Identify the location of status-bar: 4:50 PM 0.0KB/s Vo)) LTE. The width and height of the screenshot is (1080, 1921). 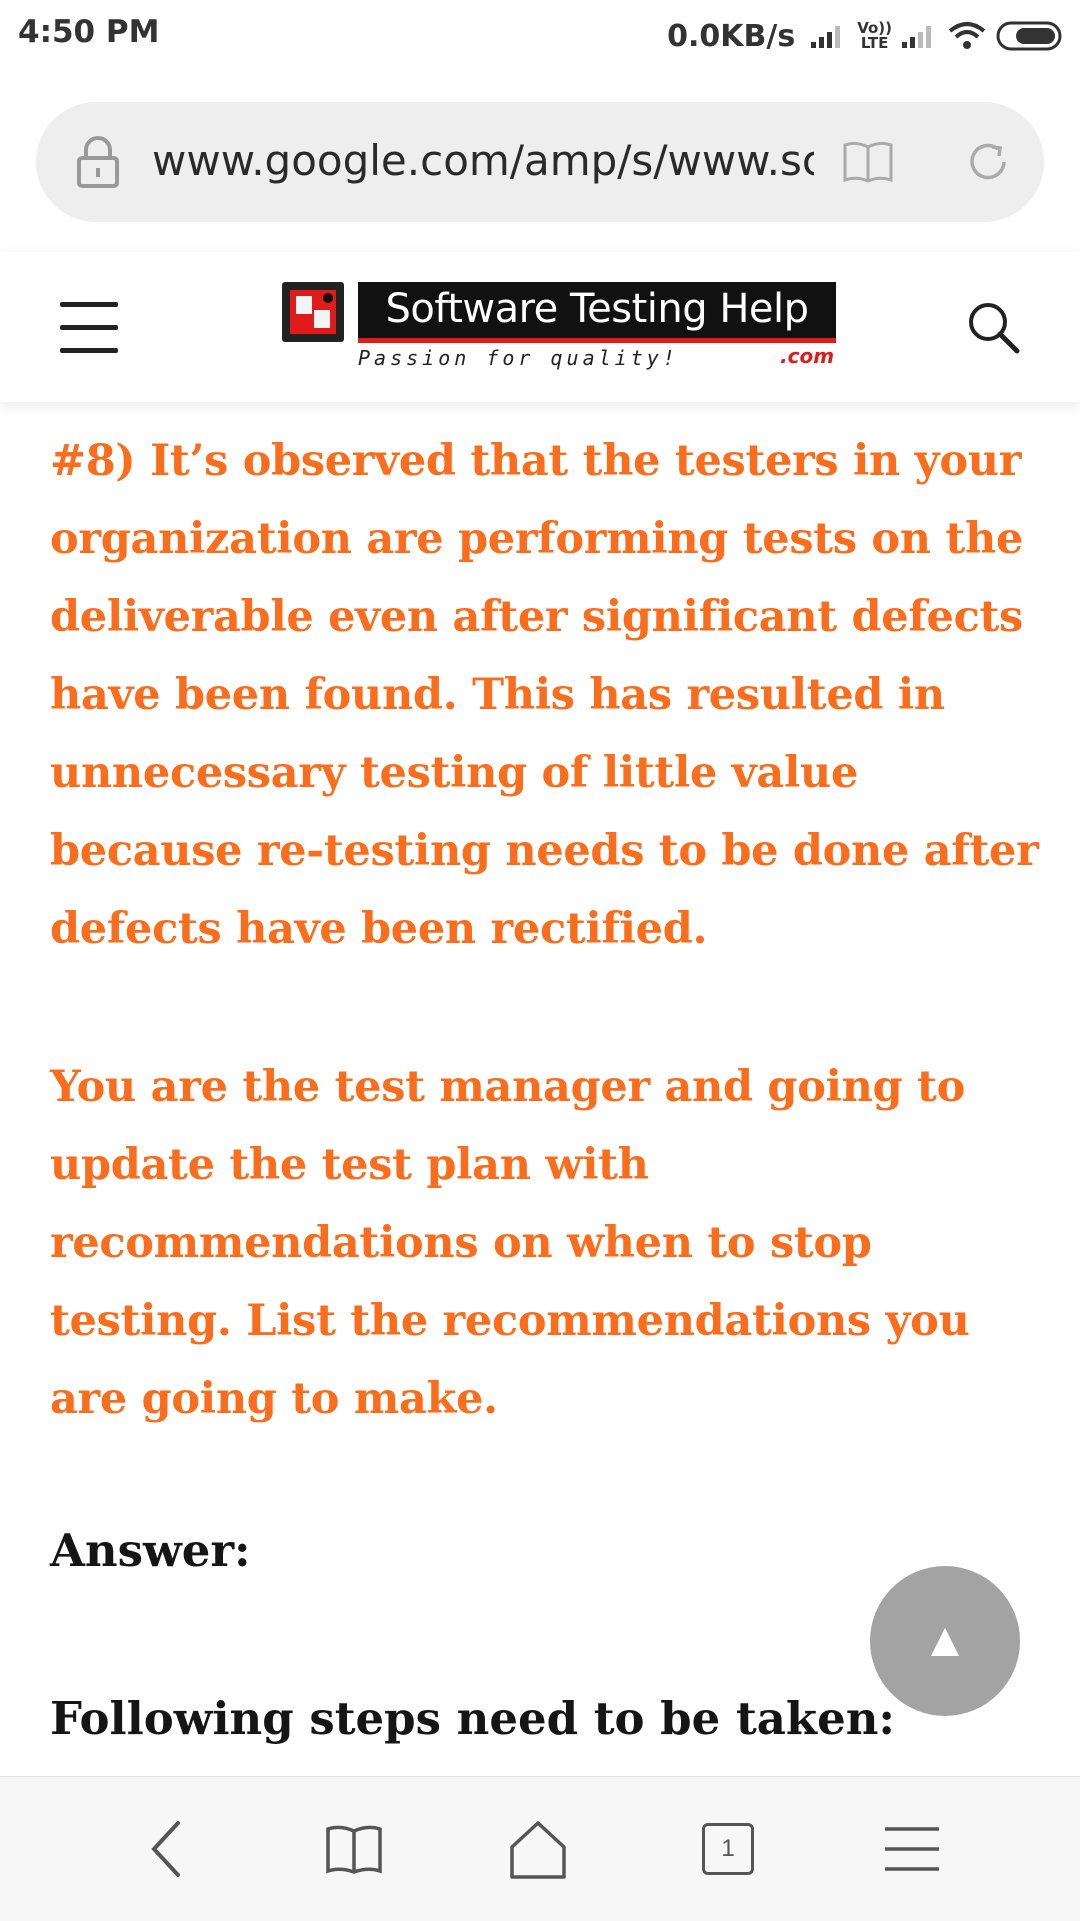
(540, 37).